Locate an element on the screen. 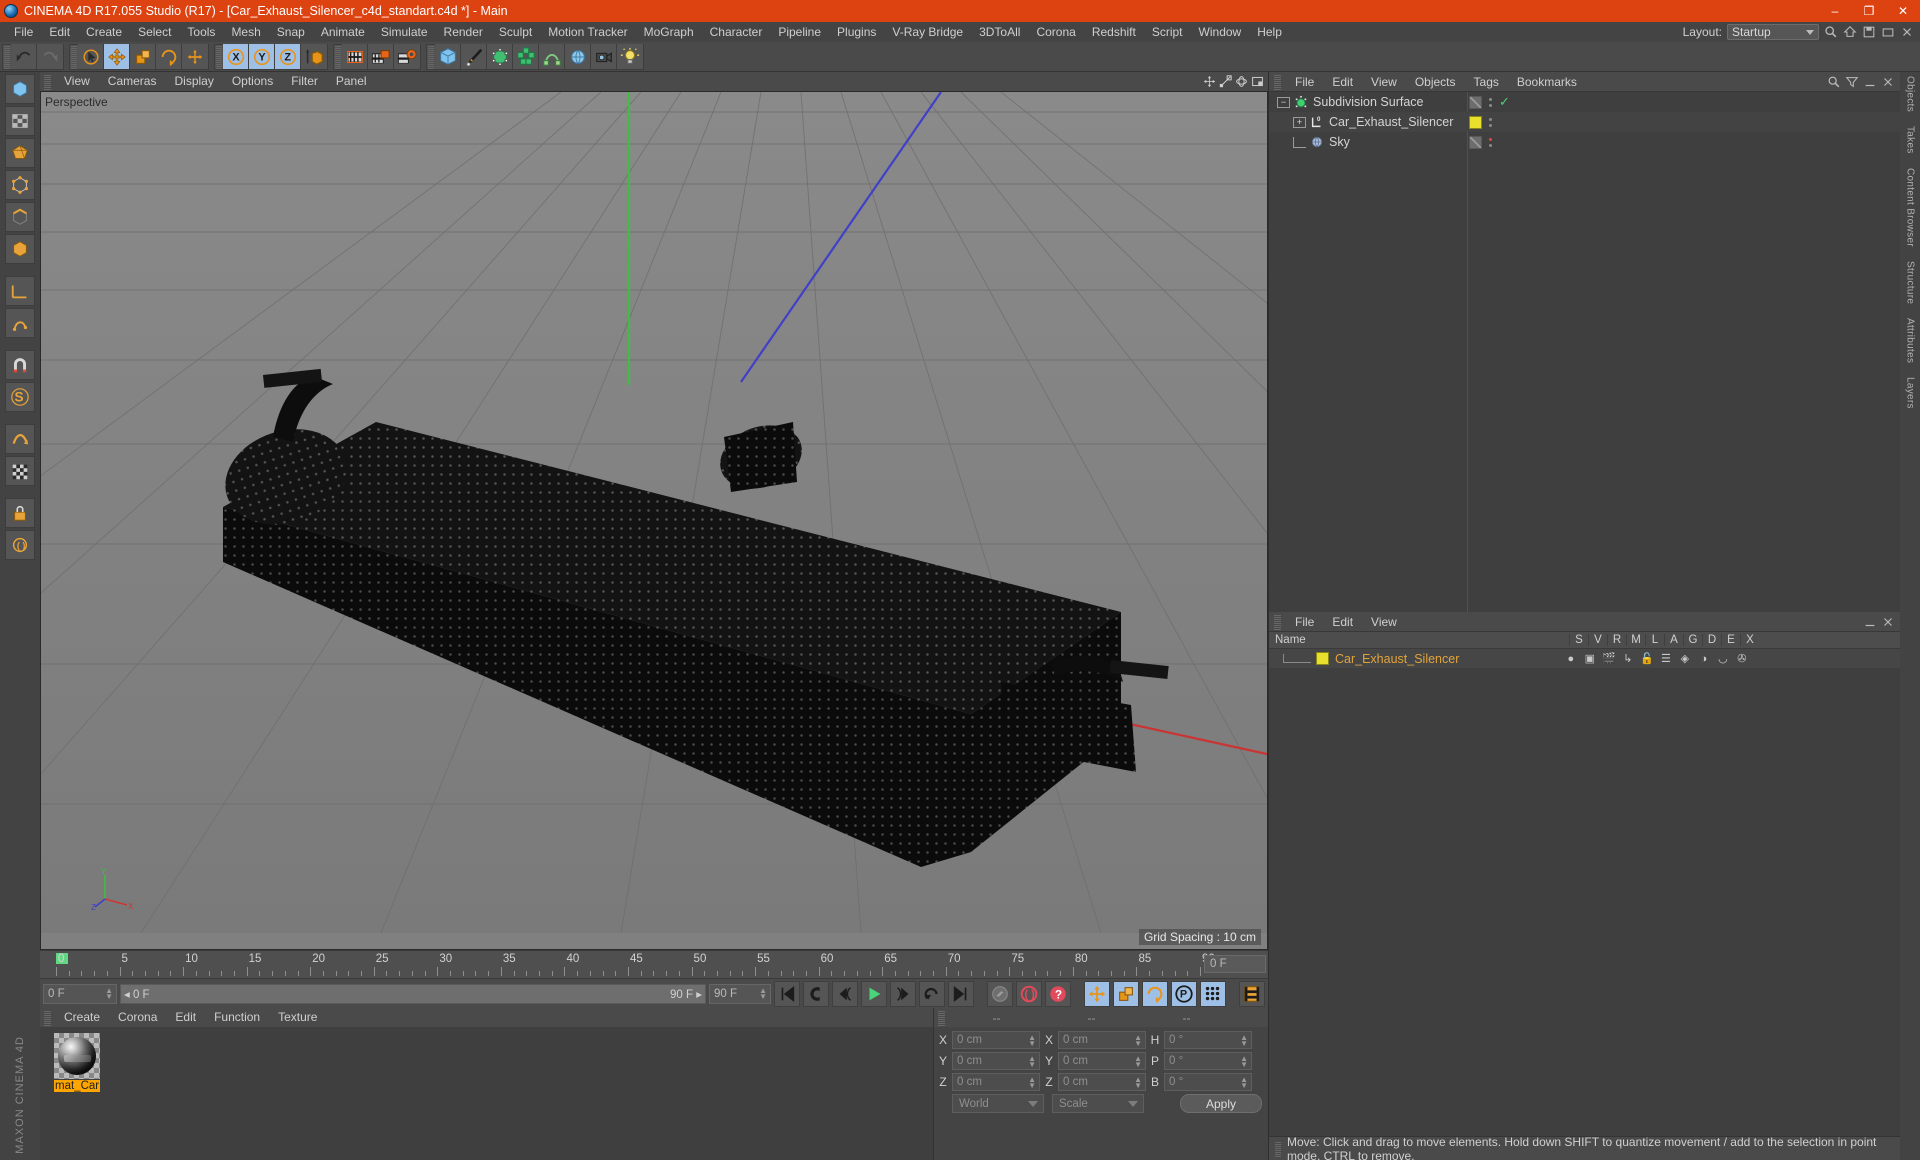 The height and width of the screenshot is (1160, 1920). coordinate-system-dropdown: World is located at coordinates (998, 1103).